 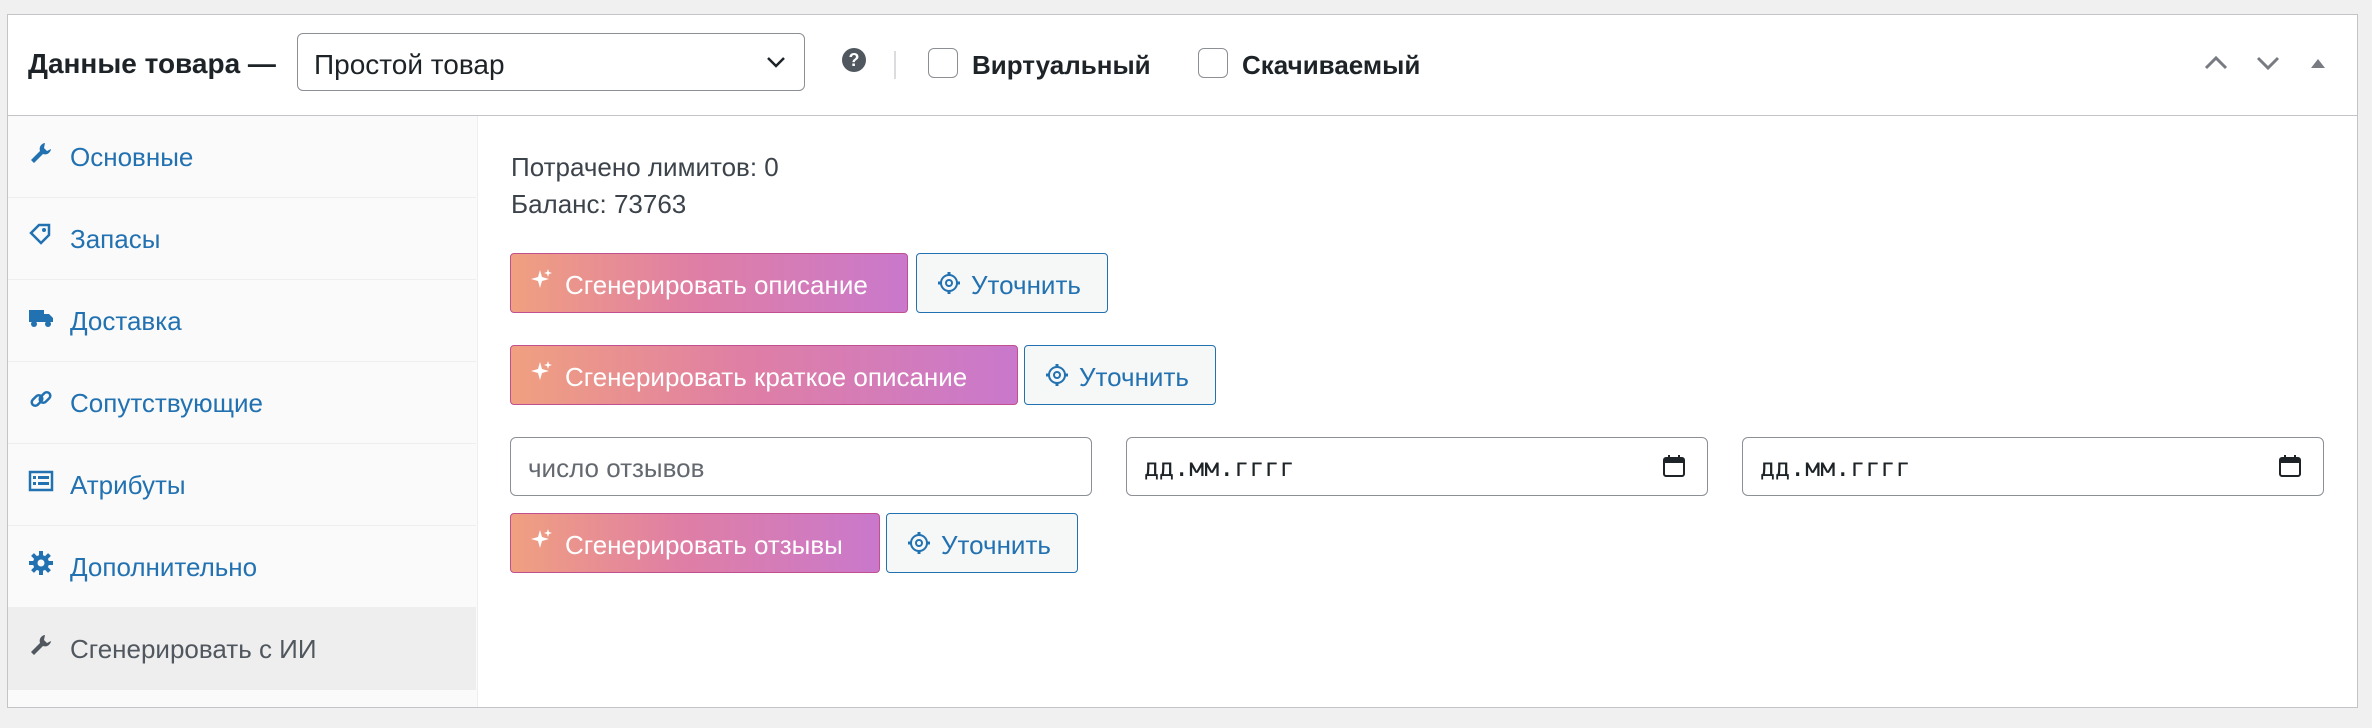 What do you see at coordinates (242, 485) in the screenshot?
I see `tab-attributes: Атрибуты` at bounding box center [242, 485].